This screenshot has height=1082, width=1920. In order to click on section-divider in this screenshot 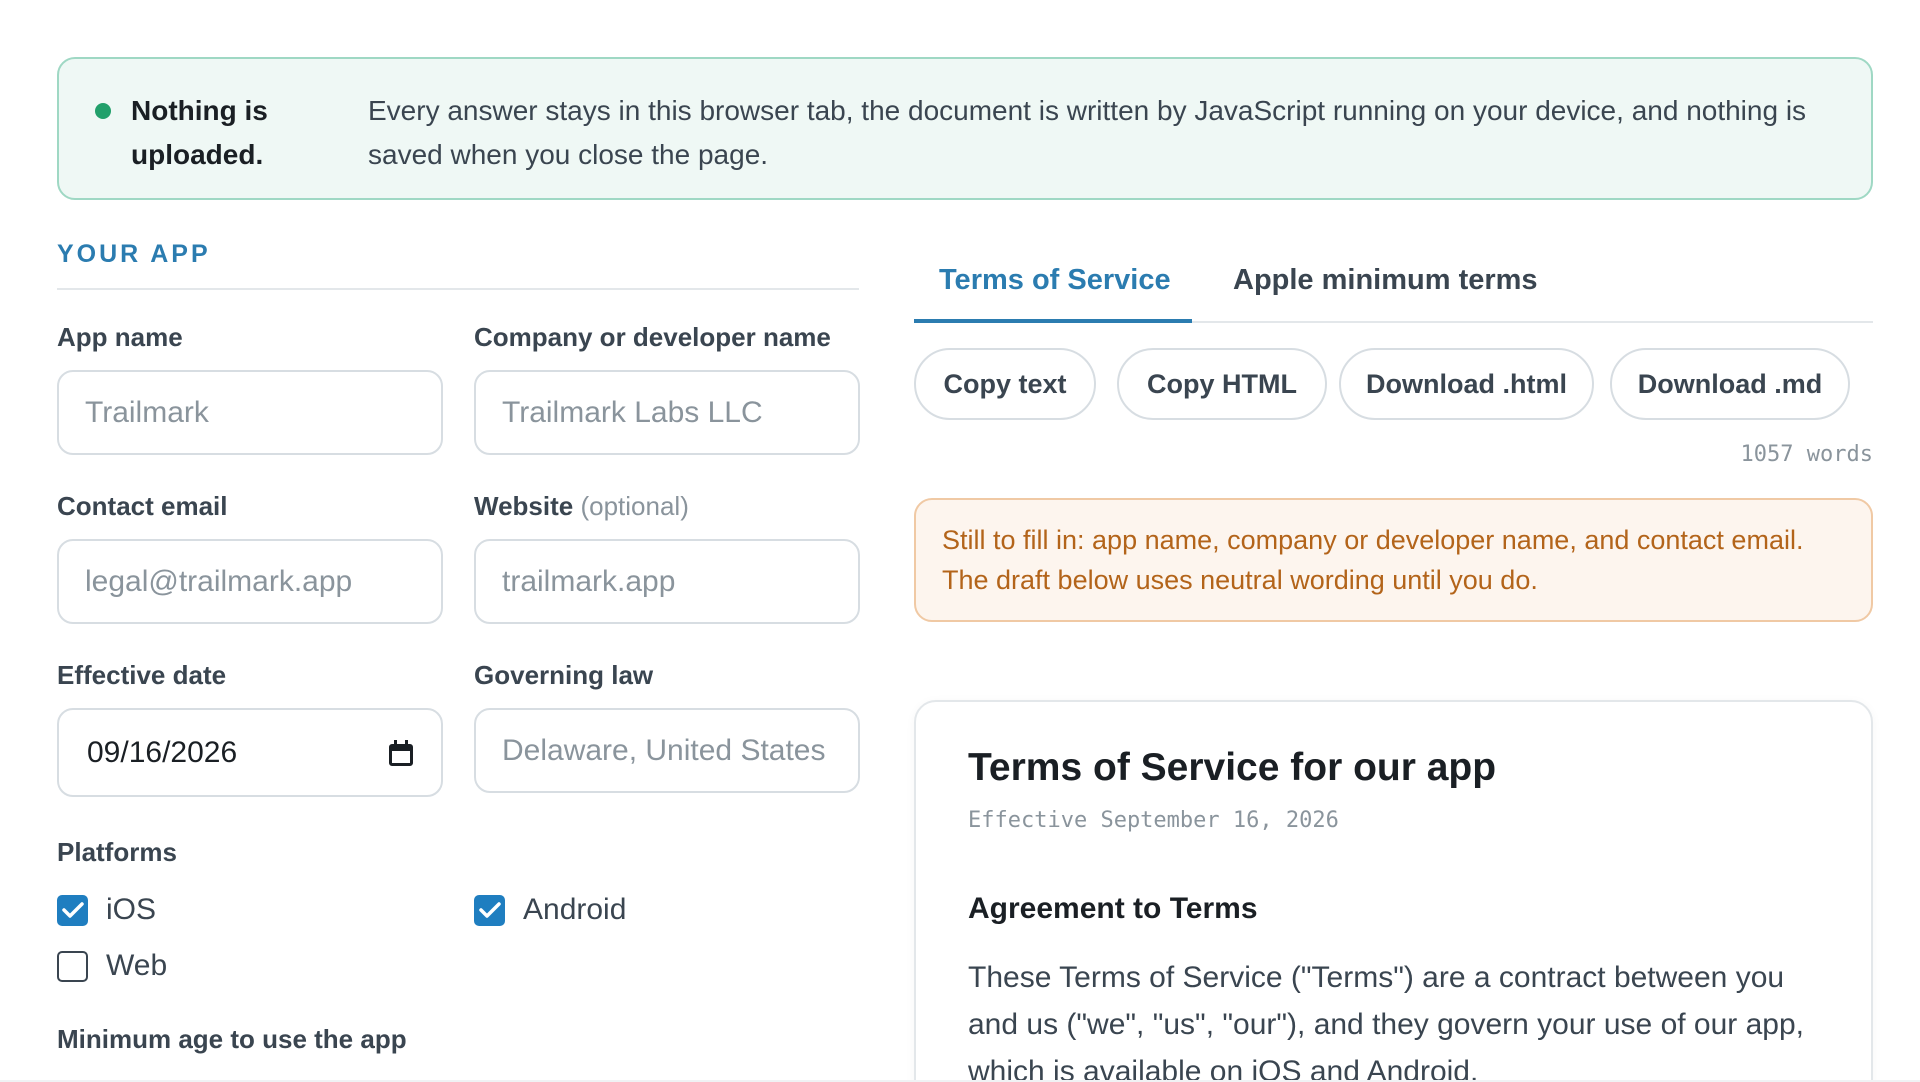, I will do `click(458, 289)`.